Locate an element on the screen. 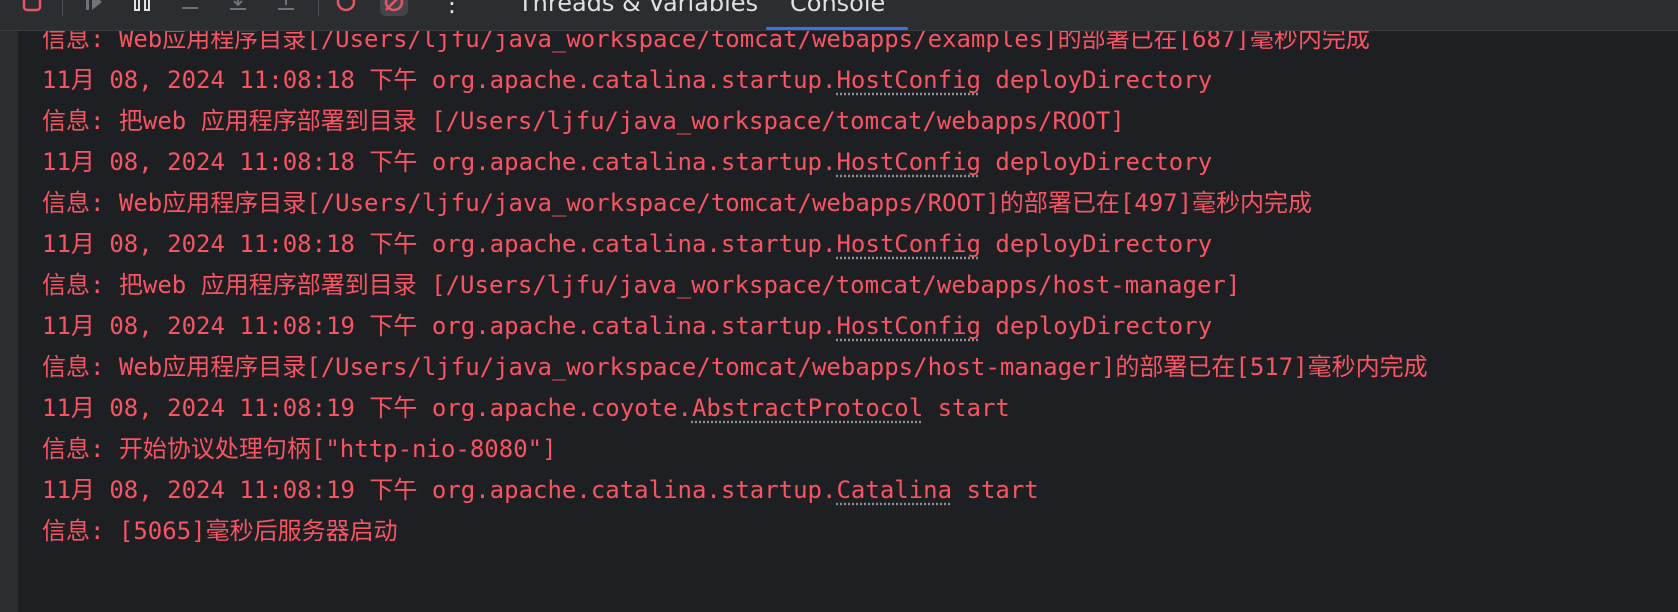  log-line: 信息: 开始协议处理句柄["http-nio-8080"] is located at coordinates (299, 449).